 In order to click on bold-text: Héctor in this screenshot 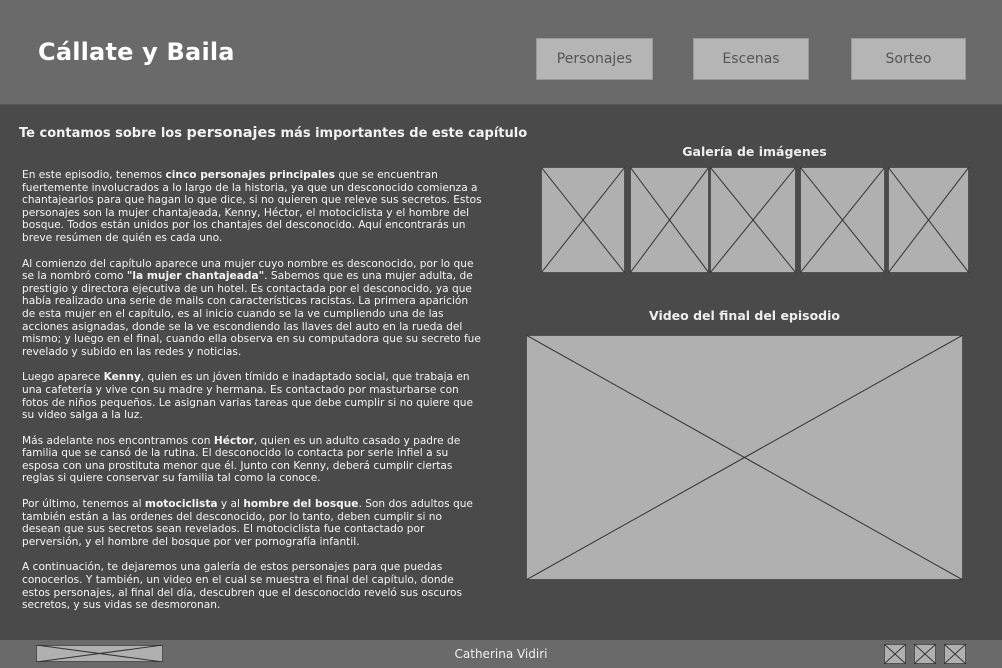, I will do `click(233, 440)`.